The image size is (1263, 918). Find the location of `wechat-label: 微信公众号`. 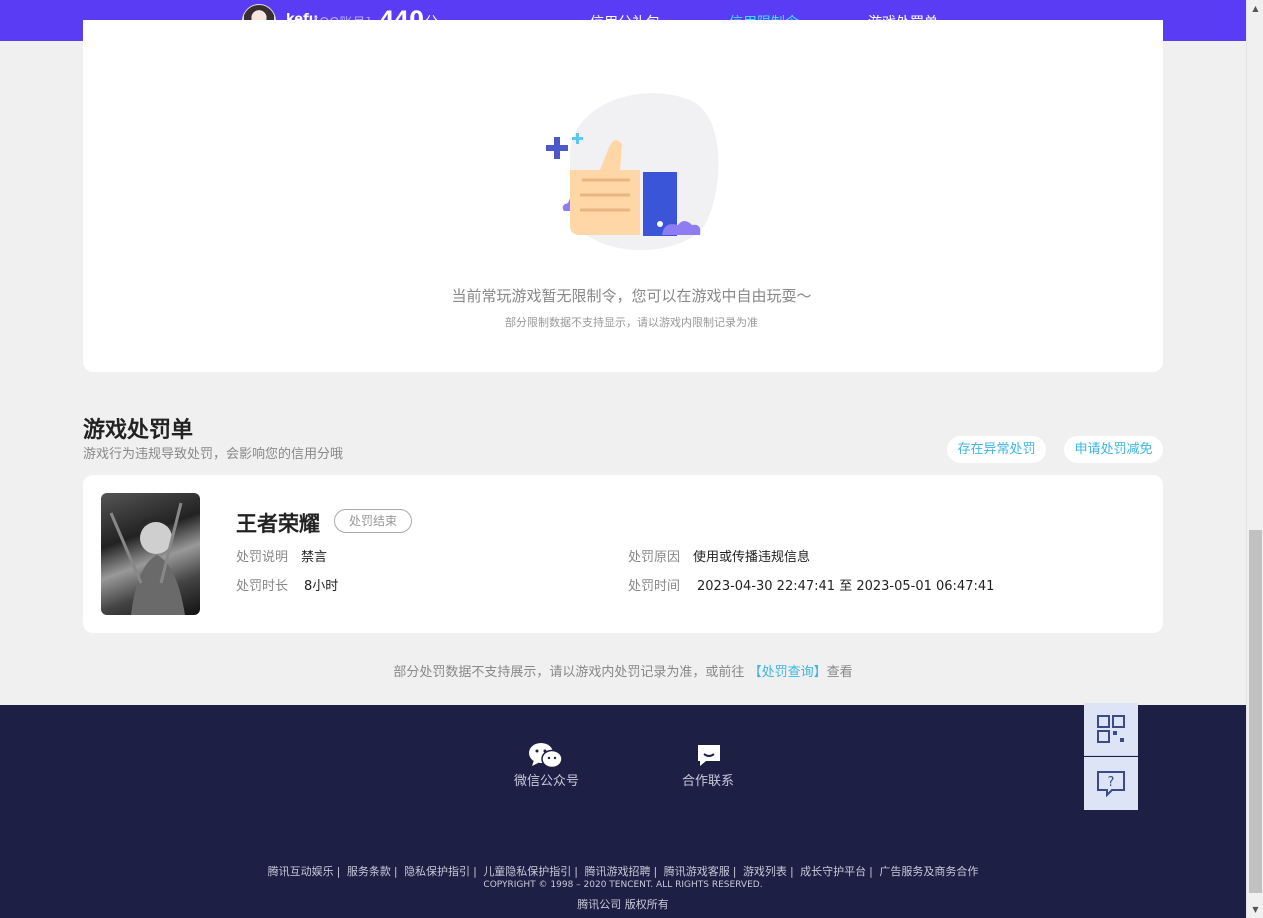

wechat-label: 微信公众号 is located at coordinates (546, 779).